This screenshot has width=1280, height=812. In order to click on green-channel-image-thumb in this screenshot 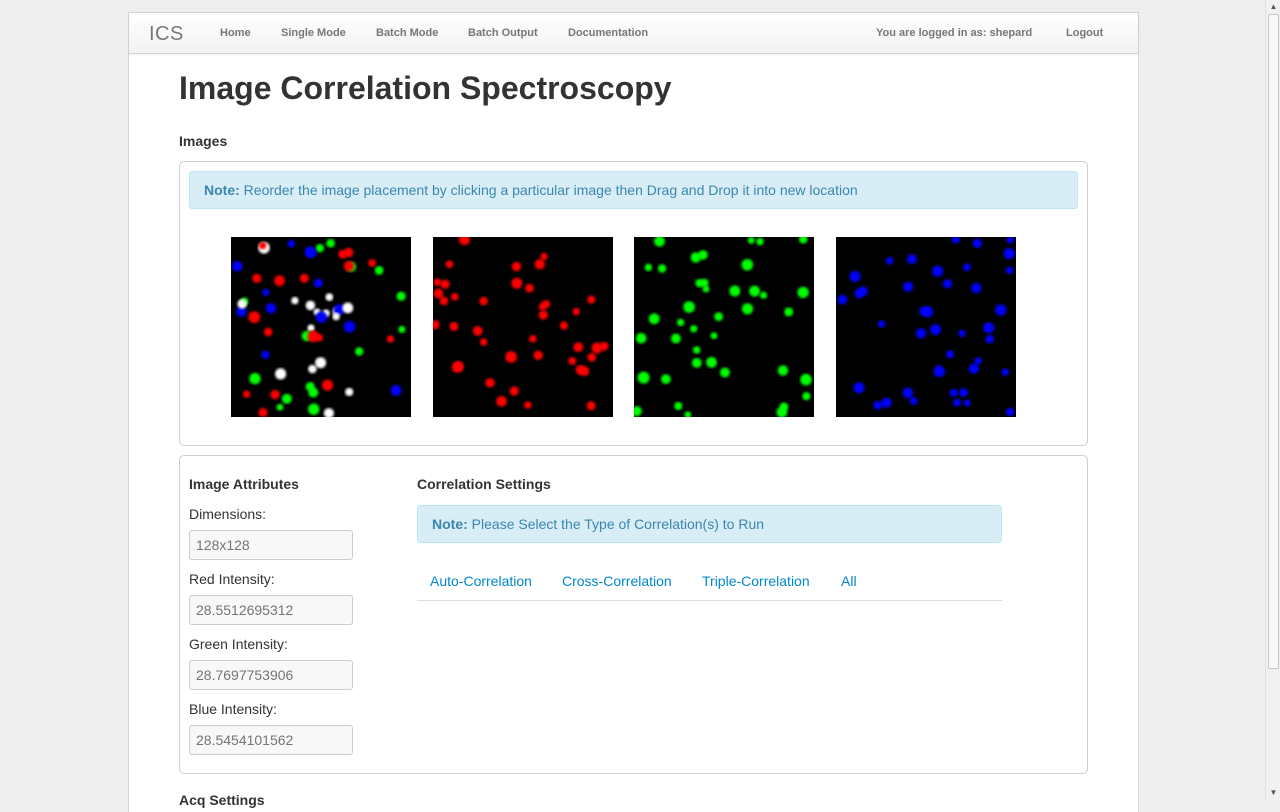, I will do `click(724, 327)`.